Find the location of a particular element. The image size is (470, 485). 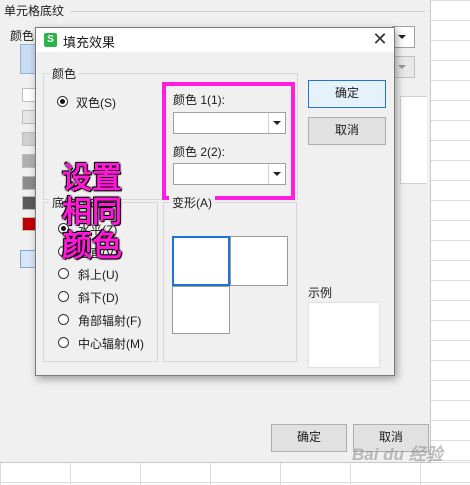

dialog-titlebar: S 填充效果 ✕ is located at coordinates (215, 40).